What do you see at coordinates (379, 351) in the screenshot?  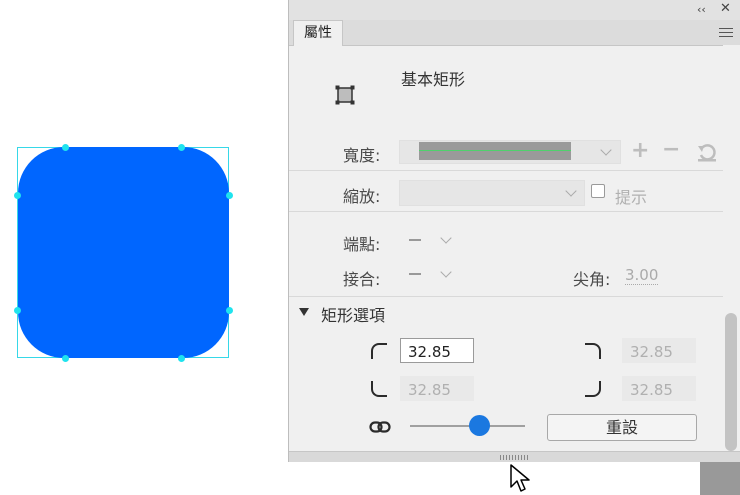 I see `corner-top-left-icon` at bounding box center [379, 351].